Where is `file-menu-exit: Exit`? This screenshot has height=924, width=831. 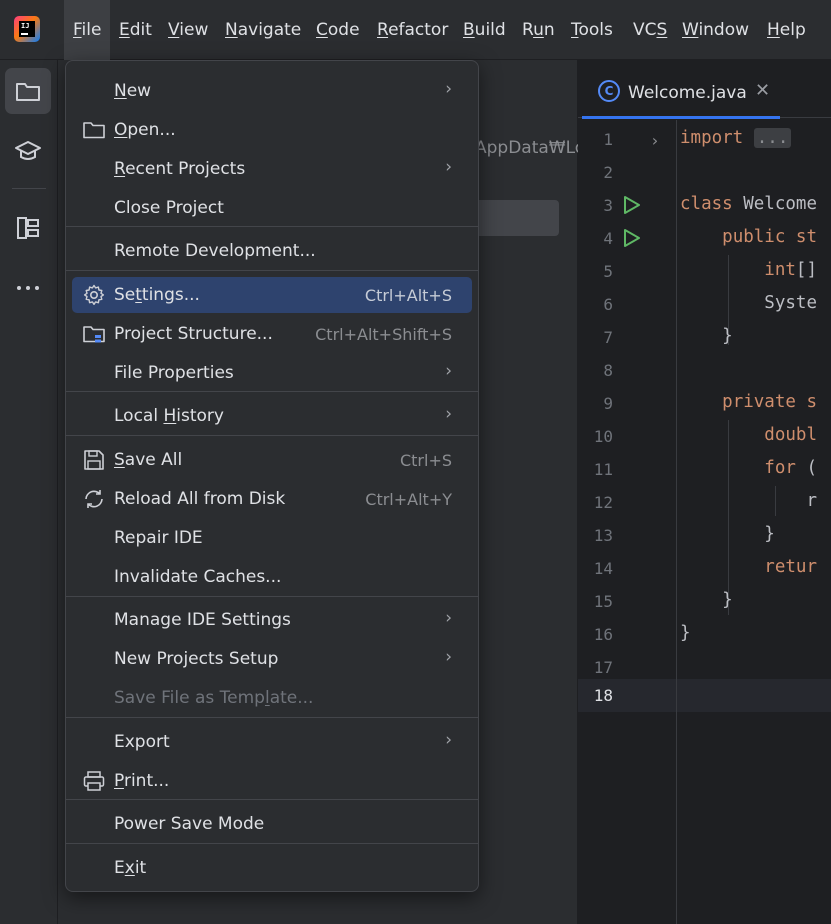 file-menu-exit: Exit is located at coordinates (272, 868).